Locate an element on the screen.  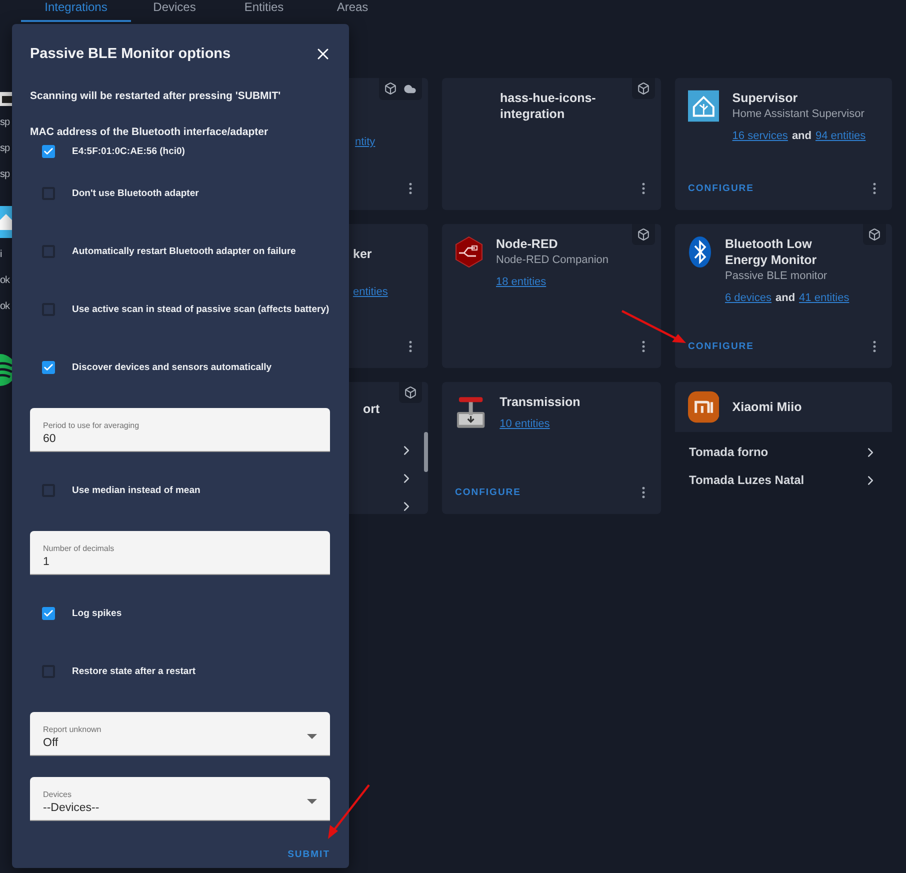
tab: Areas is located at coordinates (352, 11).